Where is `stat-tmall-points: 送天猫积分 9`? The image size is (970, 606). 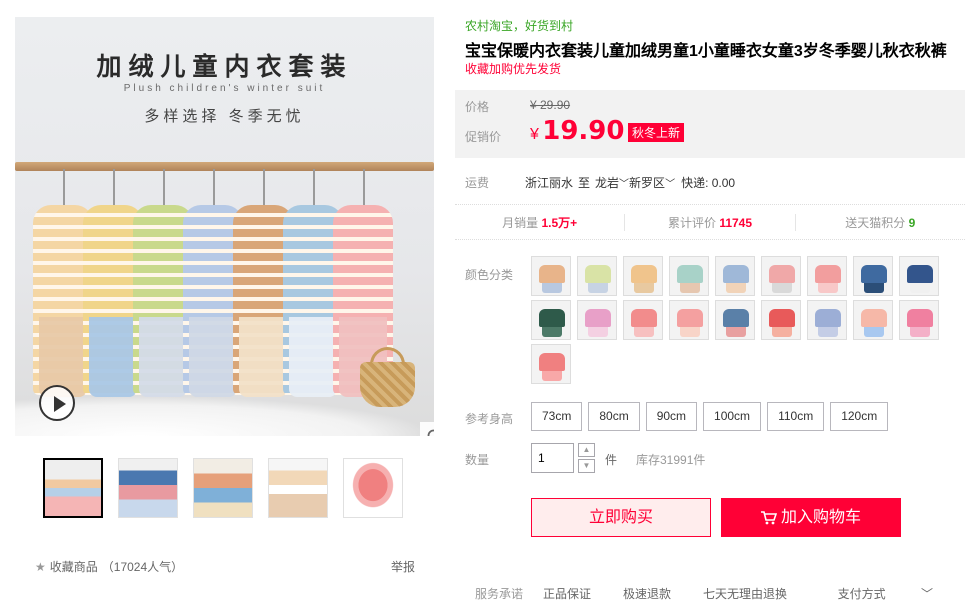
stat-tmall-points: 送天猫积分 9 is located at coordinates (880, 222).